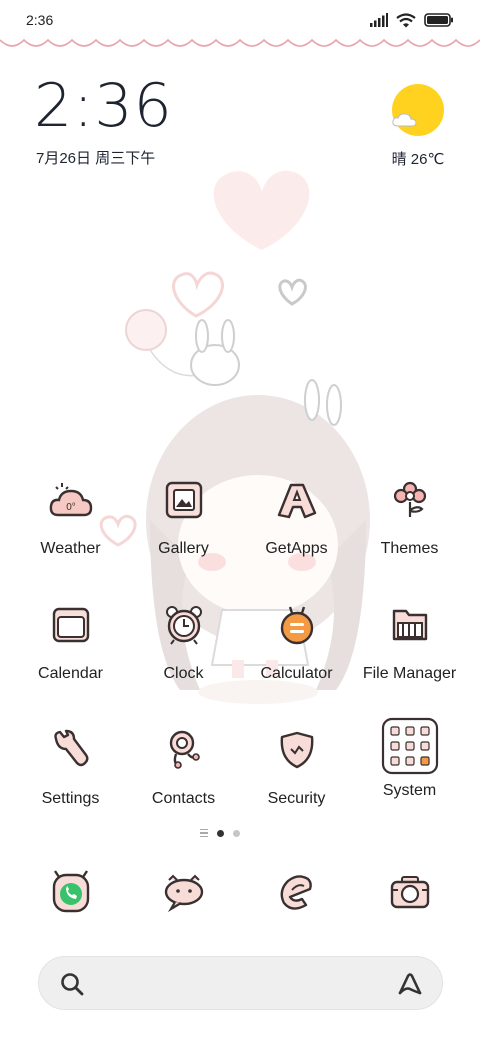 The width and height of the screenshot is (480, 1040). What do you see at coordinates (71, 750) in the screenshot?
I see `settings-icon` at bounding box center [71, 750].